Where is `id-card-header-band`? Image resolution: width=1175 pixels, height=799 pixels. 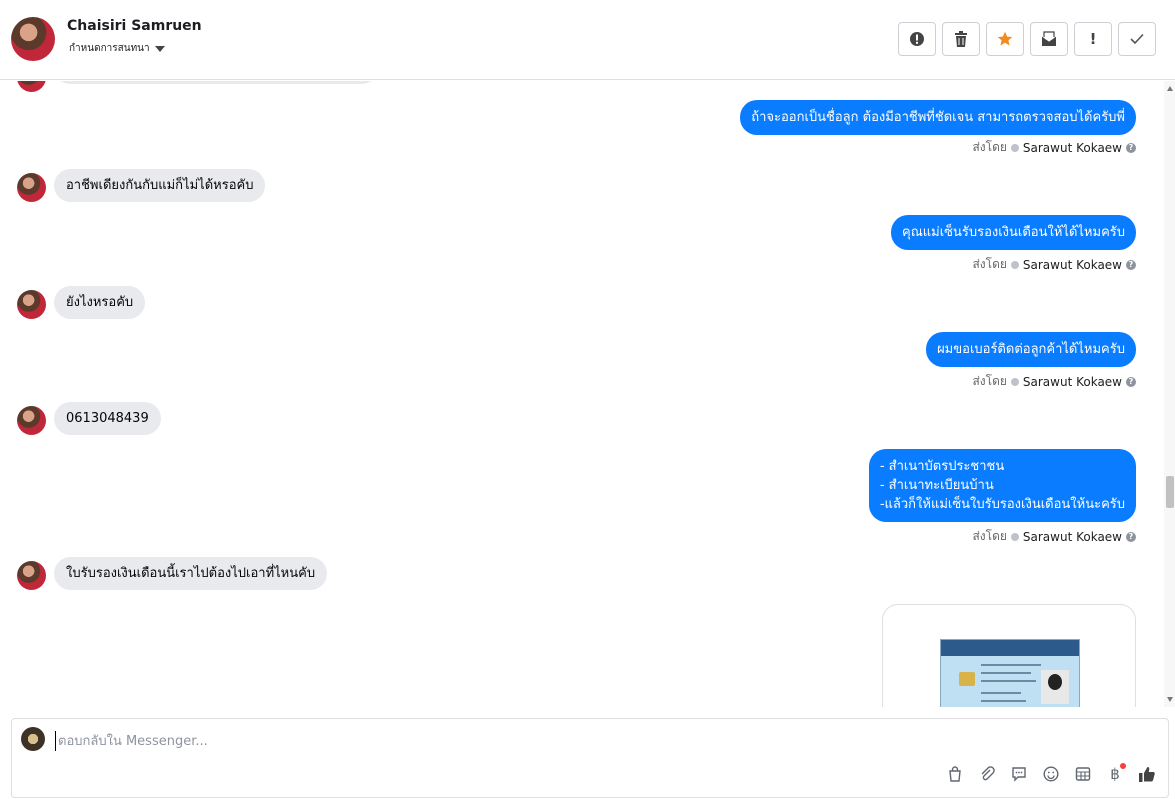
id-card-header-band is located at coordinates (1010, 648).